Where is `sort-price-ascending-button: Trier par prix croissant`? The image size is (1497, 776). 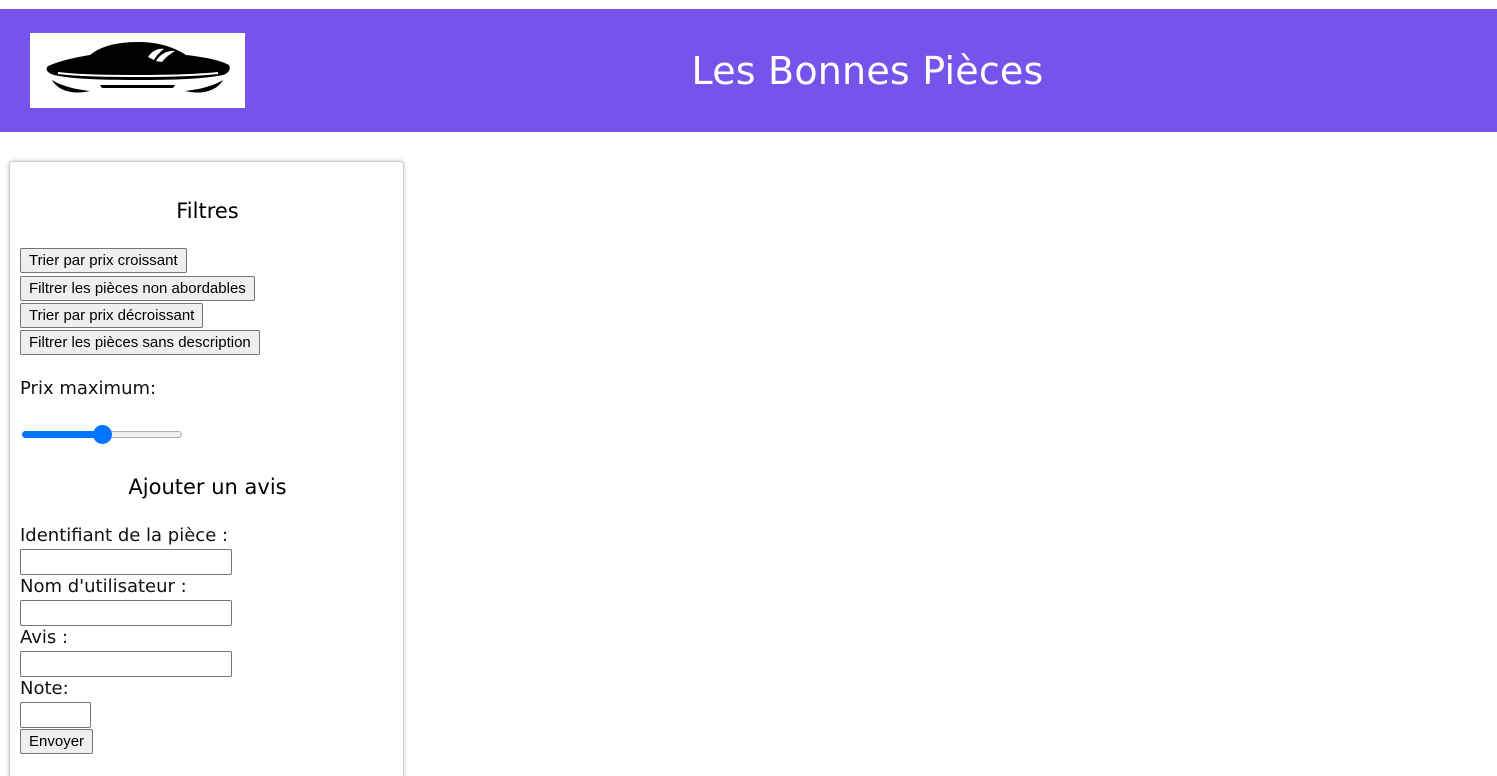 sort-price-ascending-button: Trier par prix croissant is located at coordinates (103, 260).